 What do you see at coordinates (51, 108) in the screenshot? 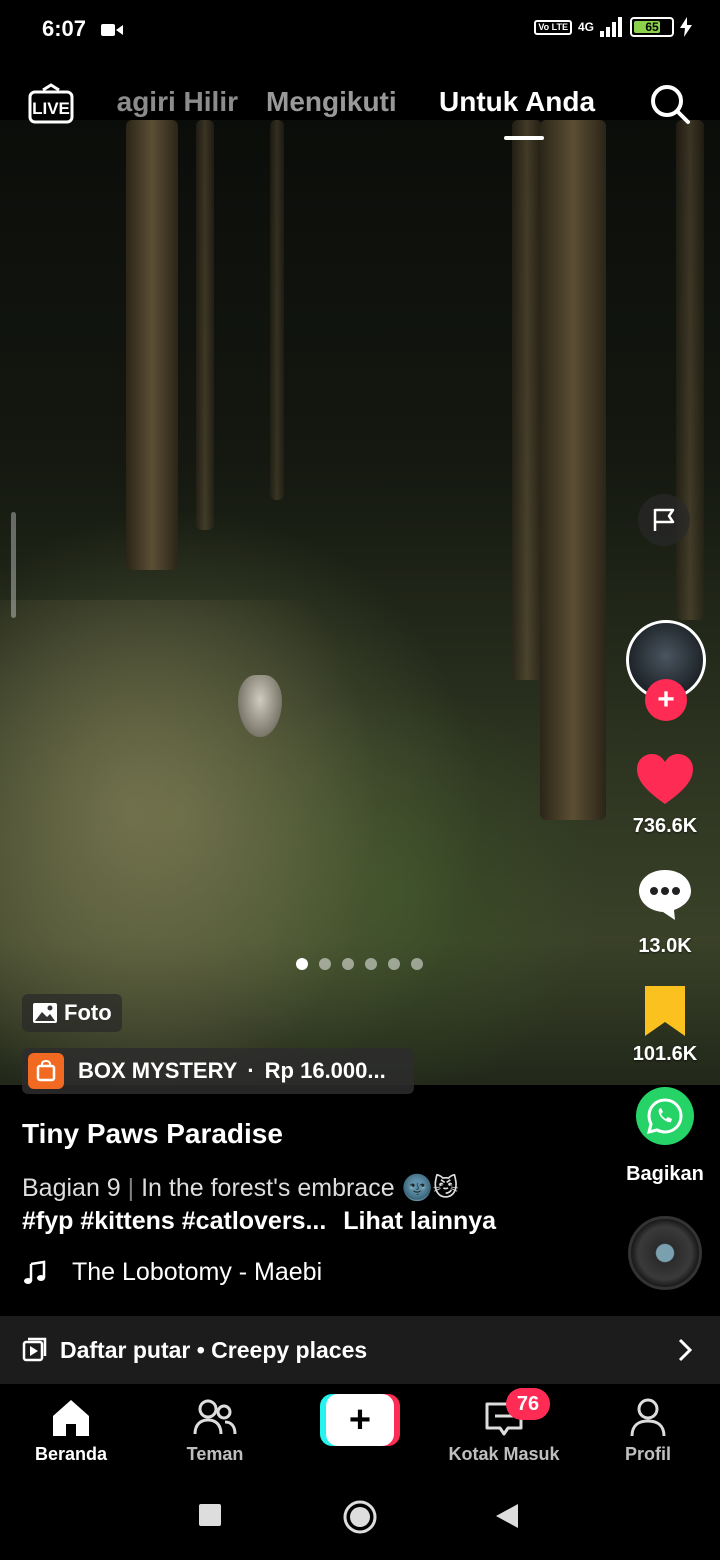
I see `live-label: LIVE` at bounding box center [51, 108].